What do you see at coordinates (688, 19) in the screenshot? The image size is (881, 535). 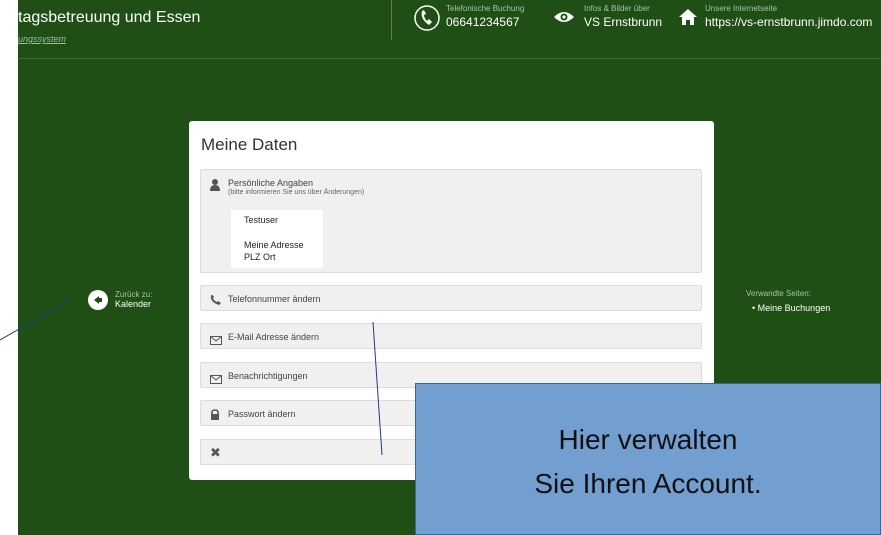 I see `home-icon` at bounding box center [688, 19].